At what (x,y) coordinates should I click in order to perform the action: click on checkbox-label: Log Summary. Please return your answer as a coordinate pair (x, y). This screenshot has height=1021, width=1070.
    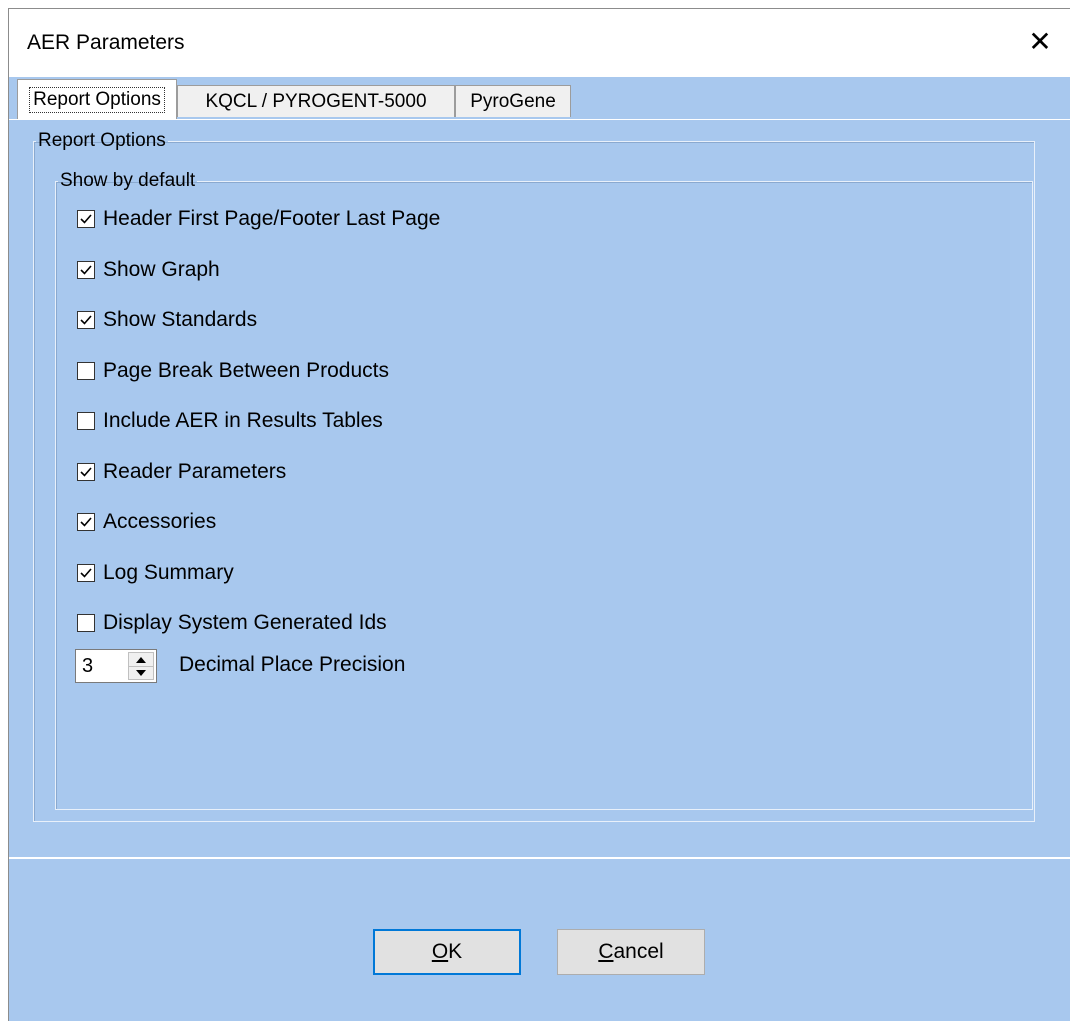
    Looking at the image, I should click on (168, 572).